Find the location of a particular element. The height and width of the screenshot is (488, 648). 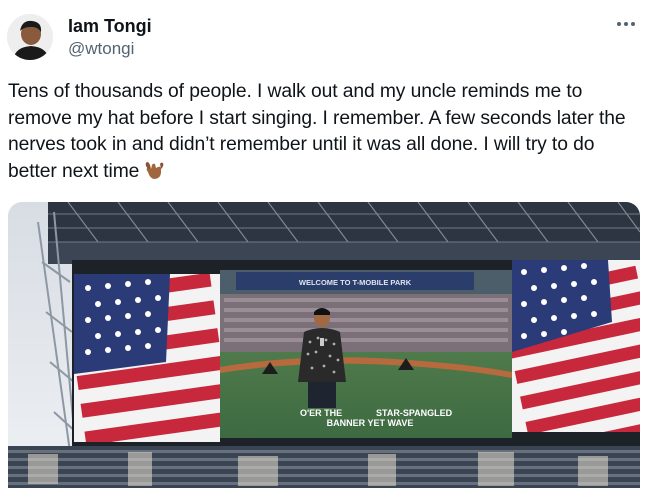

lyric-line-1: O'ER THE is located at coordinates (321, 413).